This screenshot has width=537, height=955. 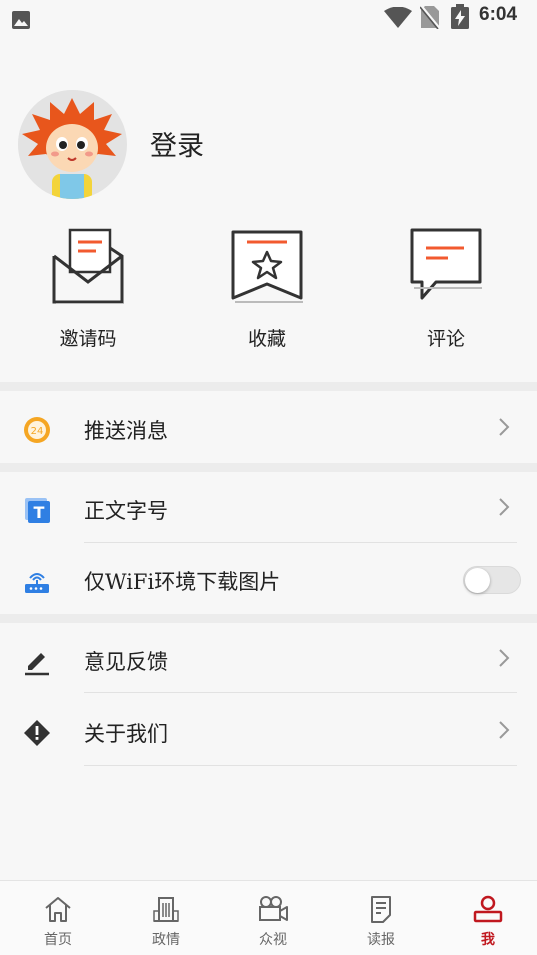 What do you see at coordinates (166, 940) in the screenshot?
I see `tab-politics-label: 政情` at bounding box center [166, 940].